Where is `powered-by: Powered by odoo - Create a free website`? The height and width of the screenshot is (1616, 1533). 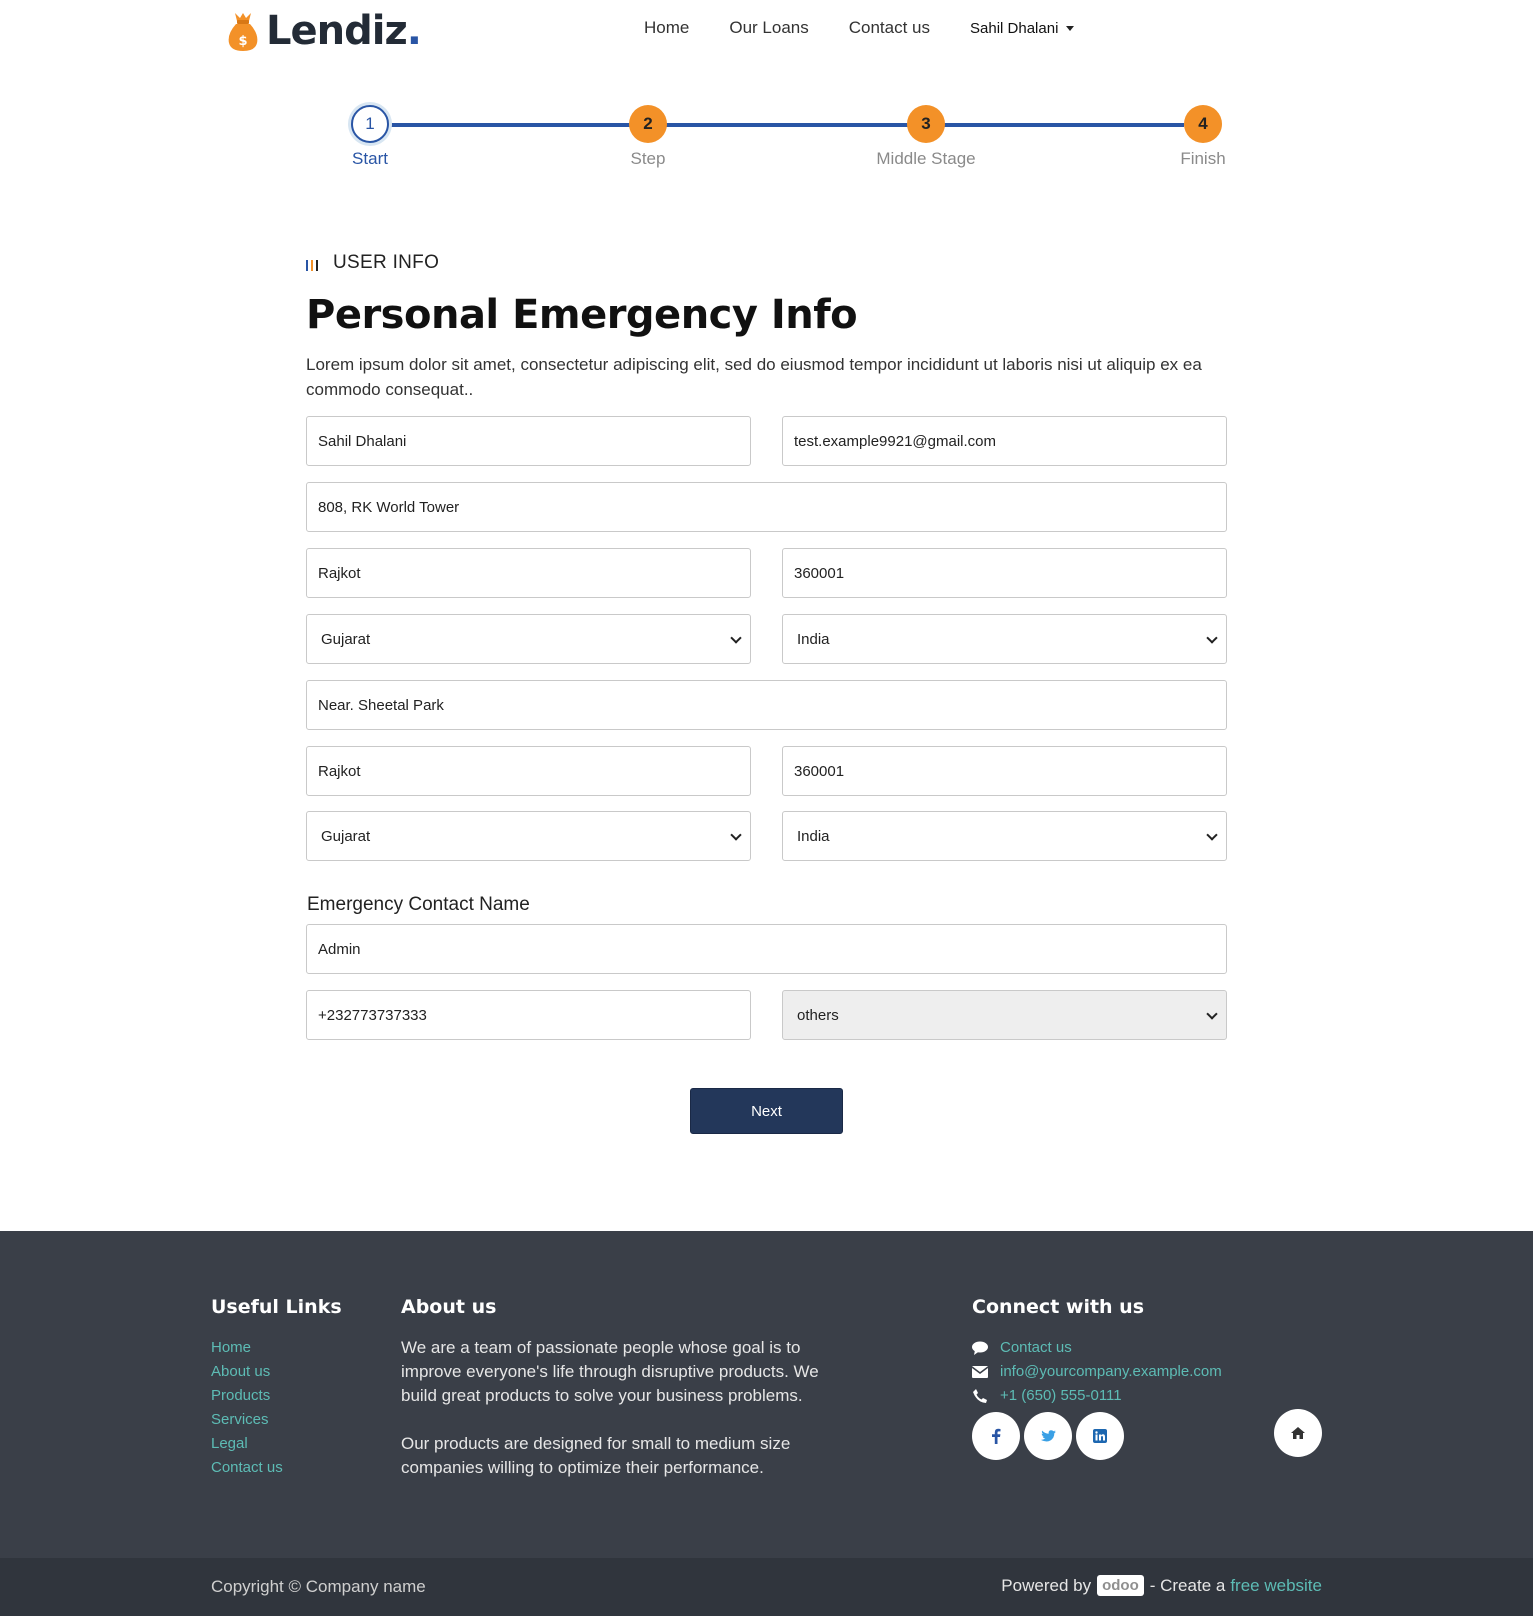 powered-by: Powered by odoo - Create a free website is located at coordinates (1161, 1585).